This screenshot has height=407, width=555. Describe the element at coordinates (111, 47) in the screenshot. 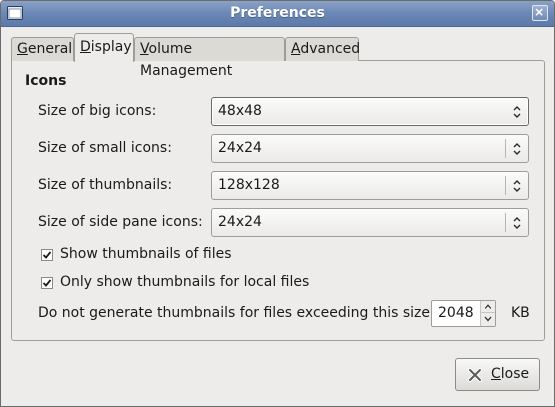

I see `tab-display-label: isplay` at that location.